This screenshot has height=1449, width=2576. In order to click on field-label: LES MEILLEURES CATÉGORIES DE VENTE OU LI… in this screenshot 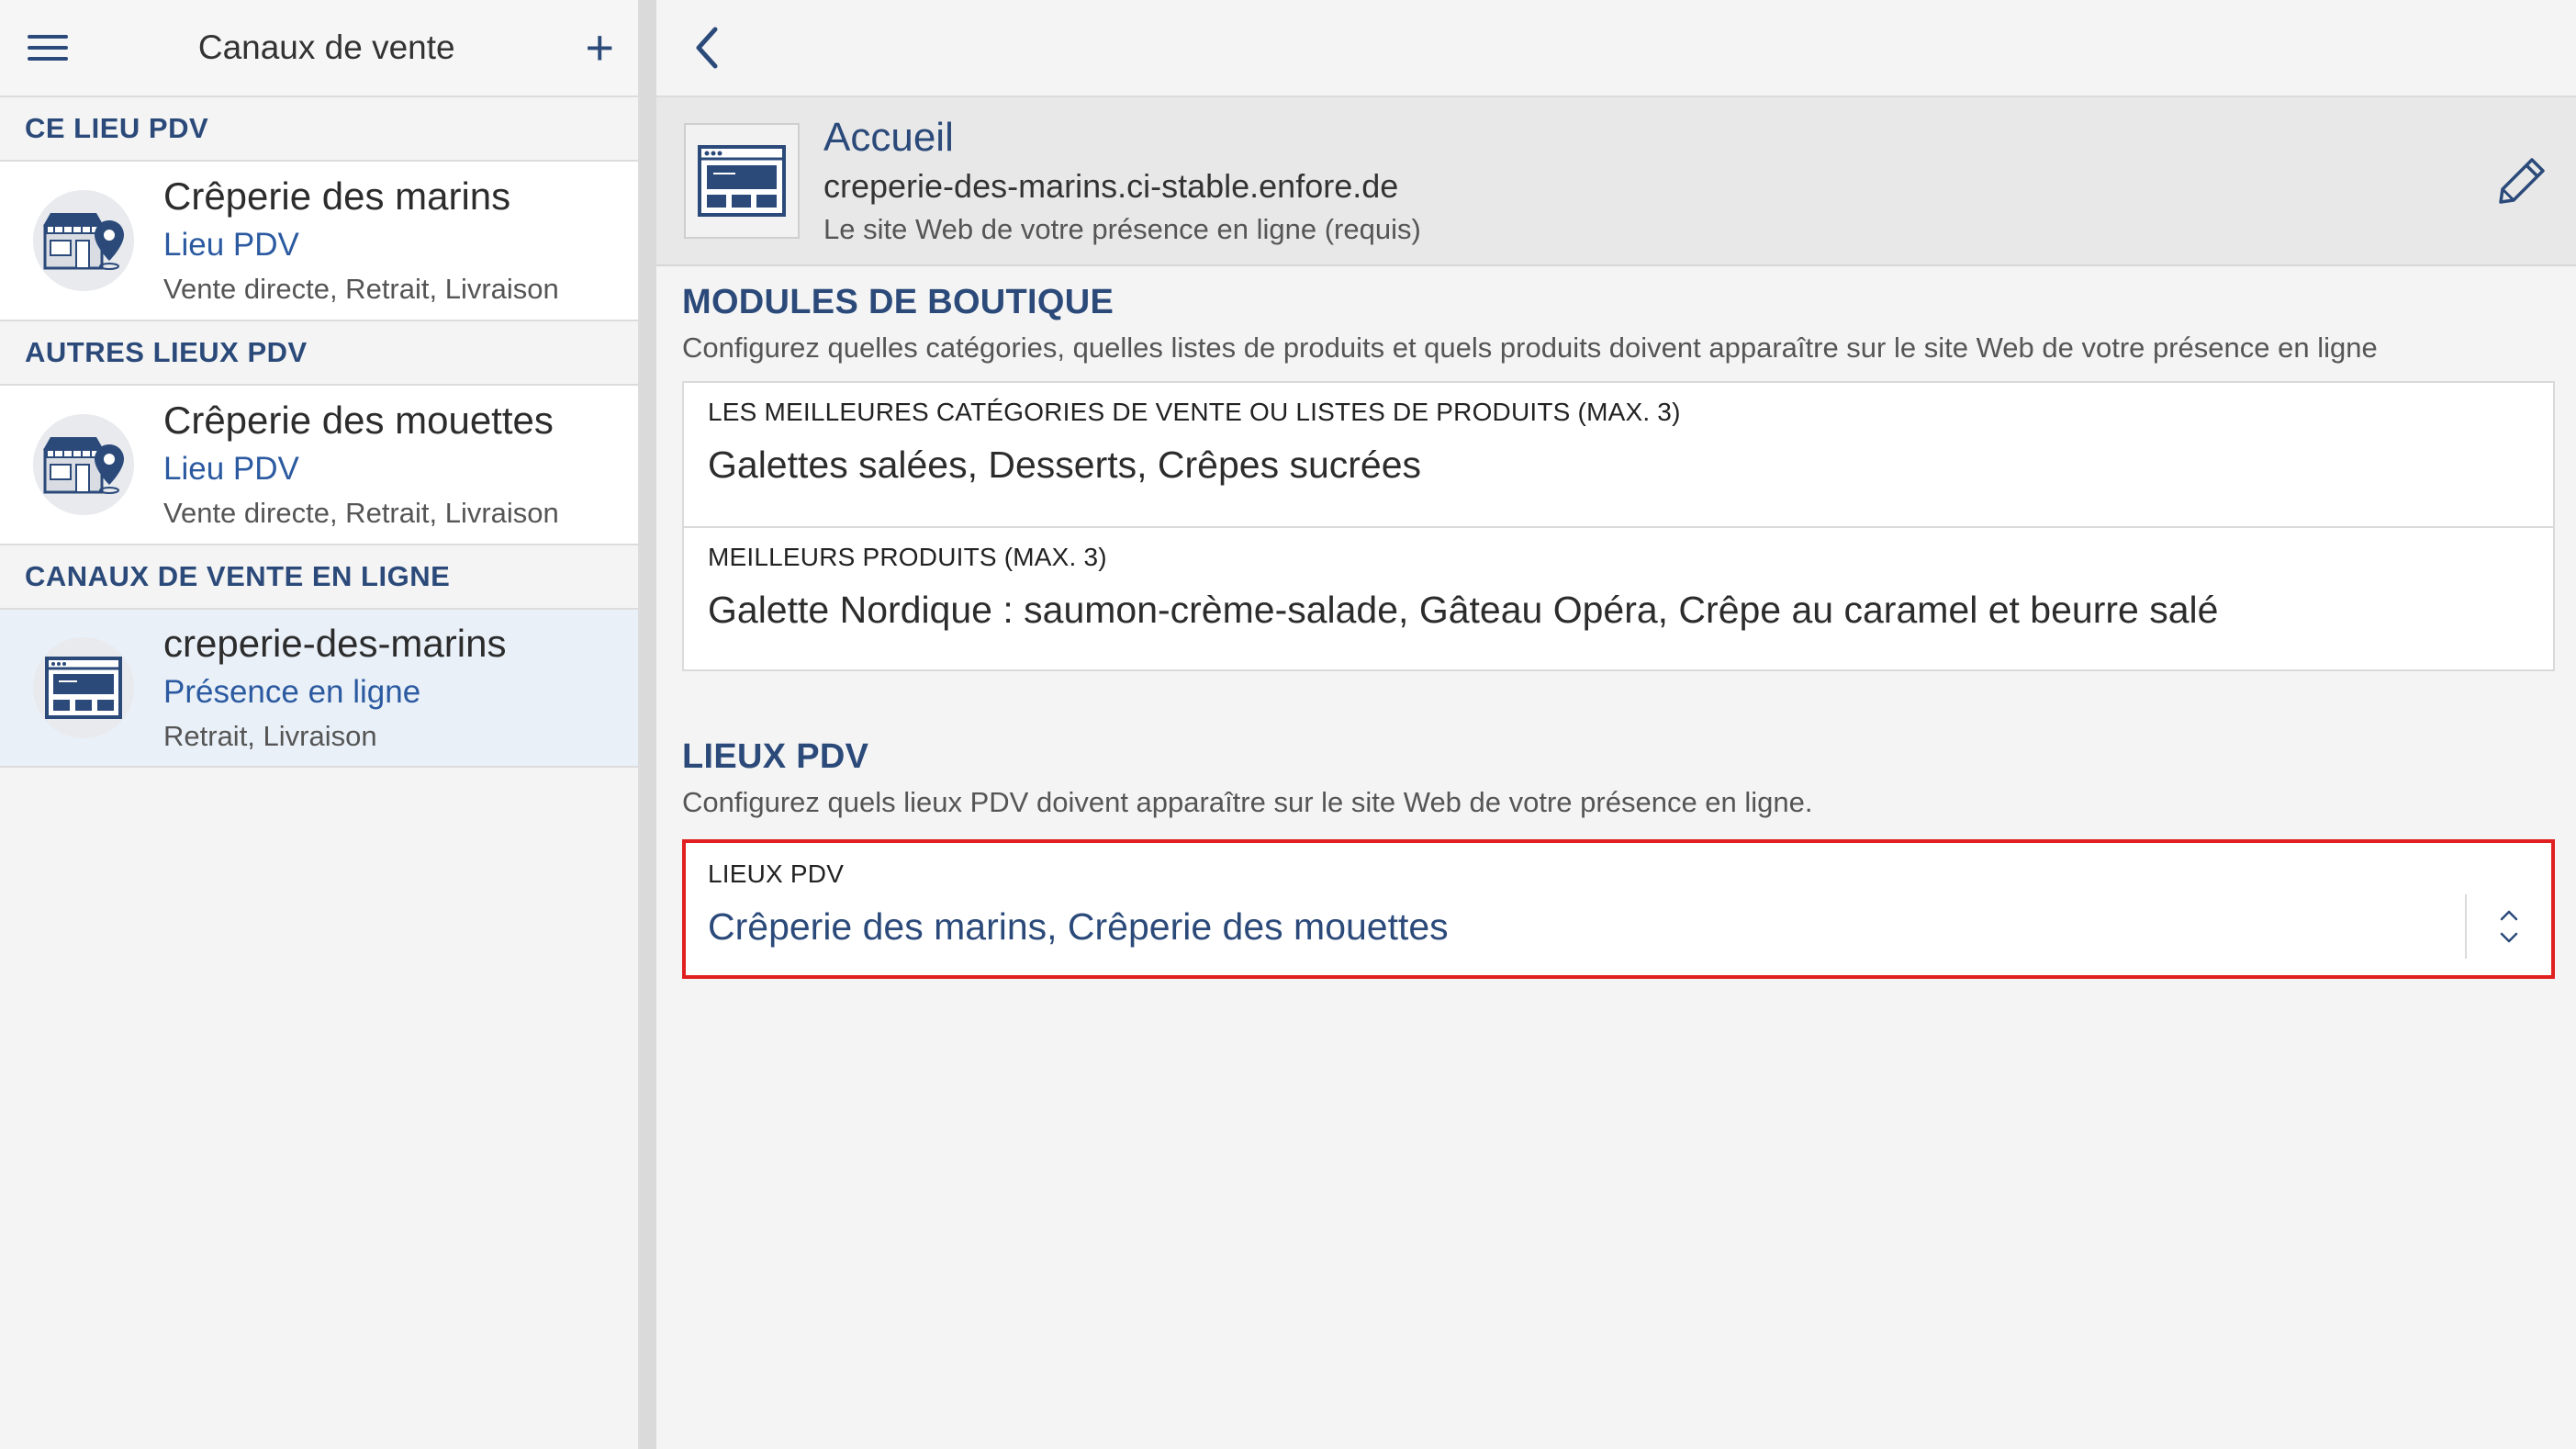, I will do `click(1194, 412)`.